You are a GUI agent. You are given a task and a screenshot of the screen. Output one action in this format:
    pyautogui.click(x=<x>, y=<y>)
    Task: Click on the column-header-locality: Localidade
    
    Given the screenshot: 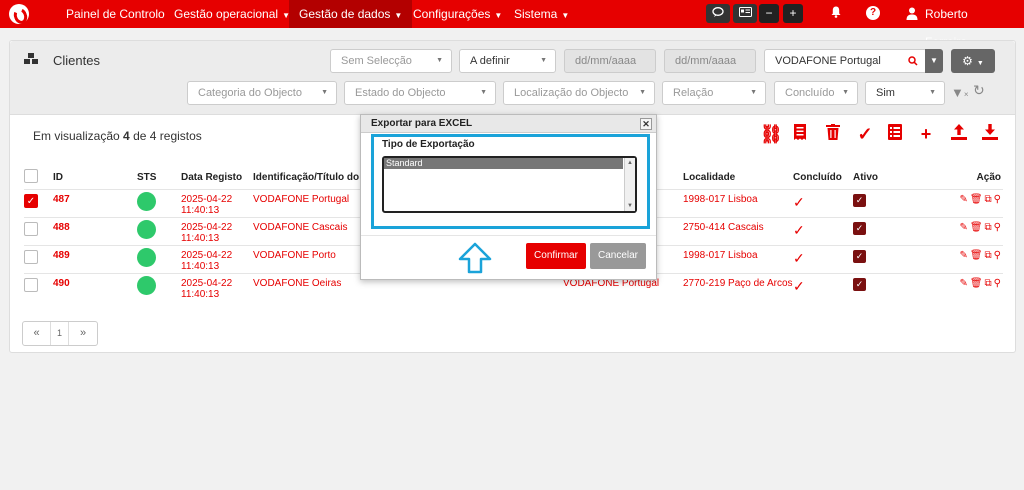 What is the action you would take?
    pyautogui.click(x=738, y=178)
    